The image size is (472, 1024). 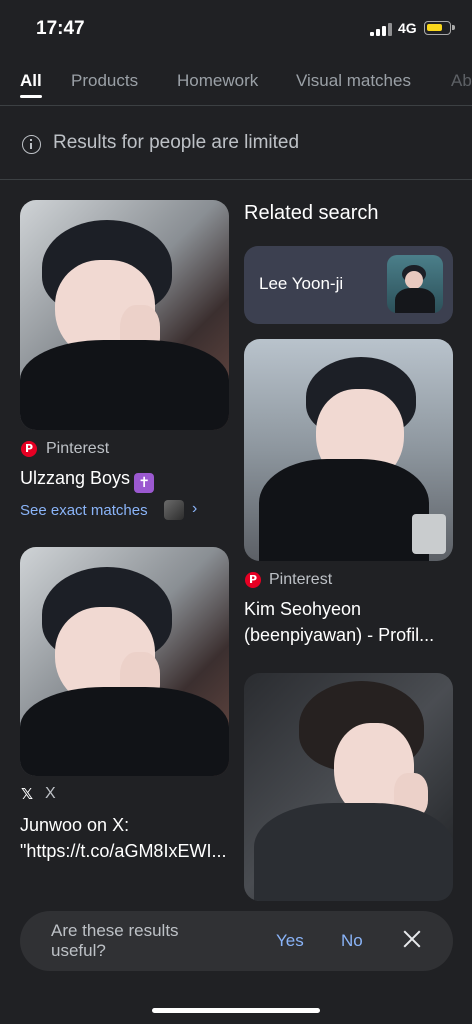 What do you see at coordinates (236, 1010) in the screenshot?
I see `home-indicator` at bounding box center [236, 1010].